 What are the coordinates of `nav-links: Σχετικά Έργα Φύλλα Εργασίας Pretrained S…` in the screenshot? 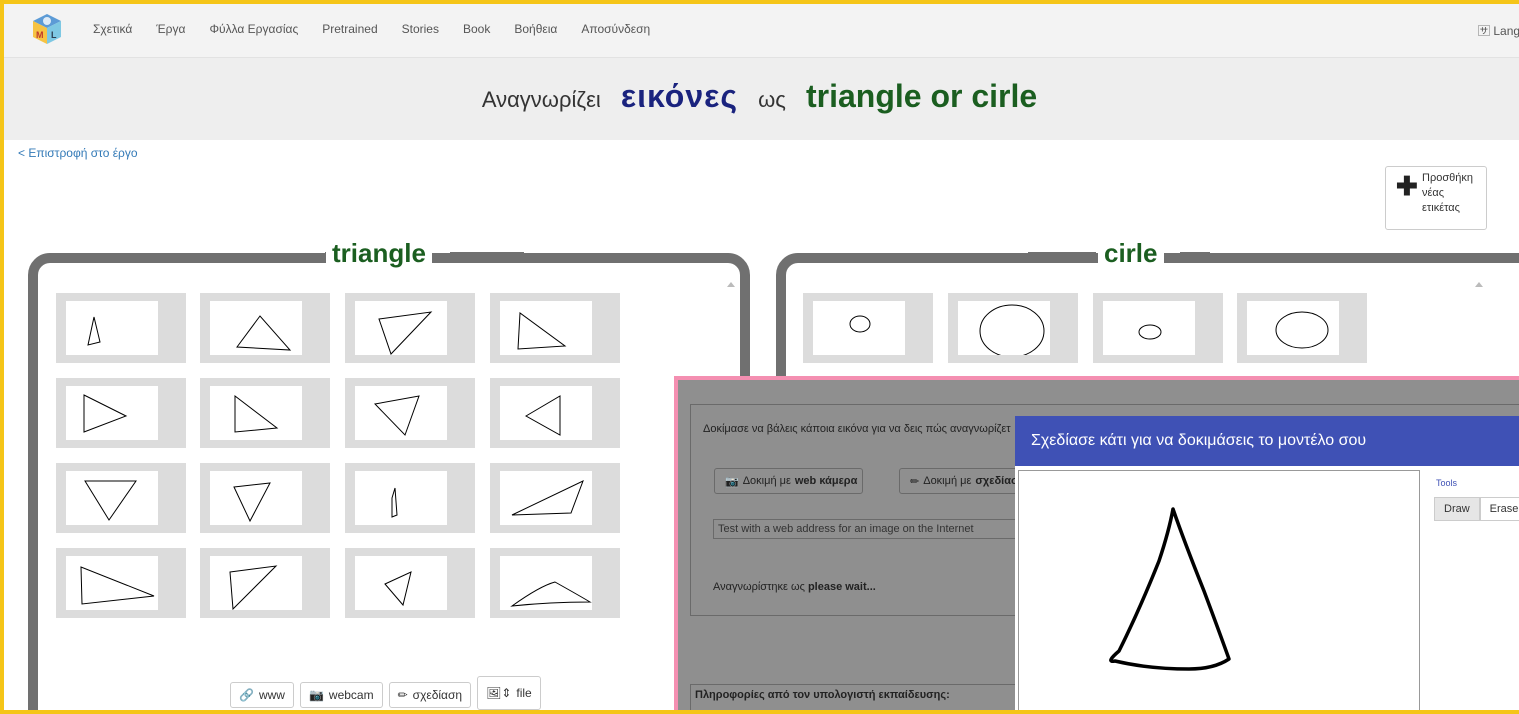 It's located at (383, 29).